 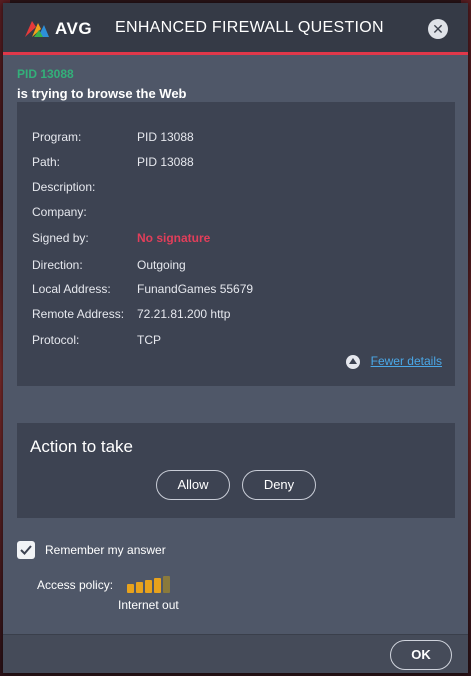 I want to click on close-button: ✕, so click(x=438, y=29).